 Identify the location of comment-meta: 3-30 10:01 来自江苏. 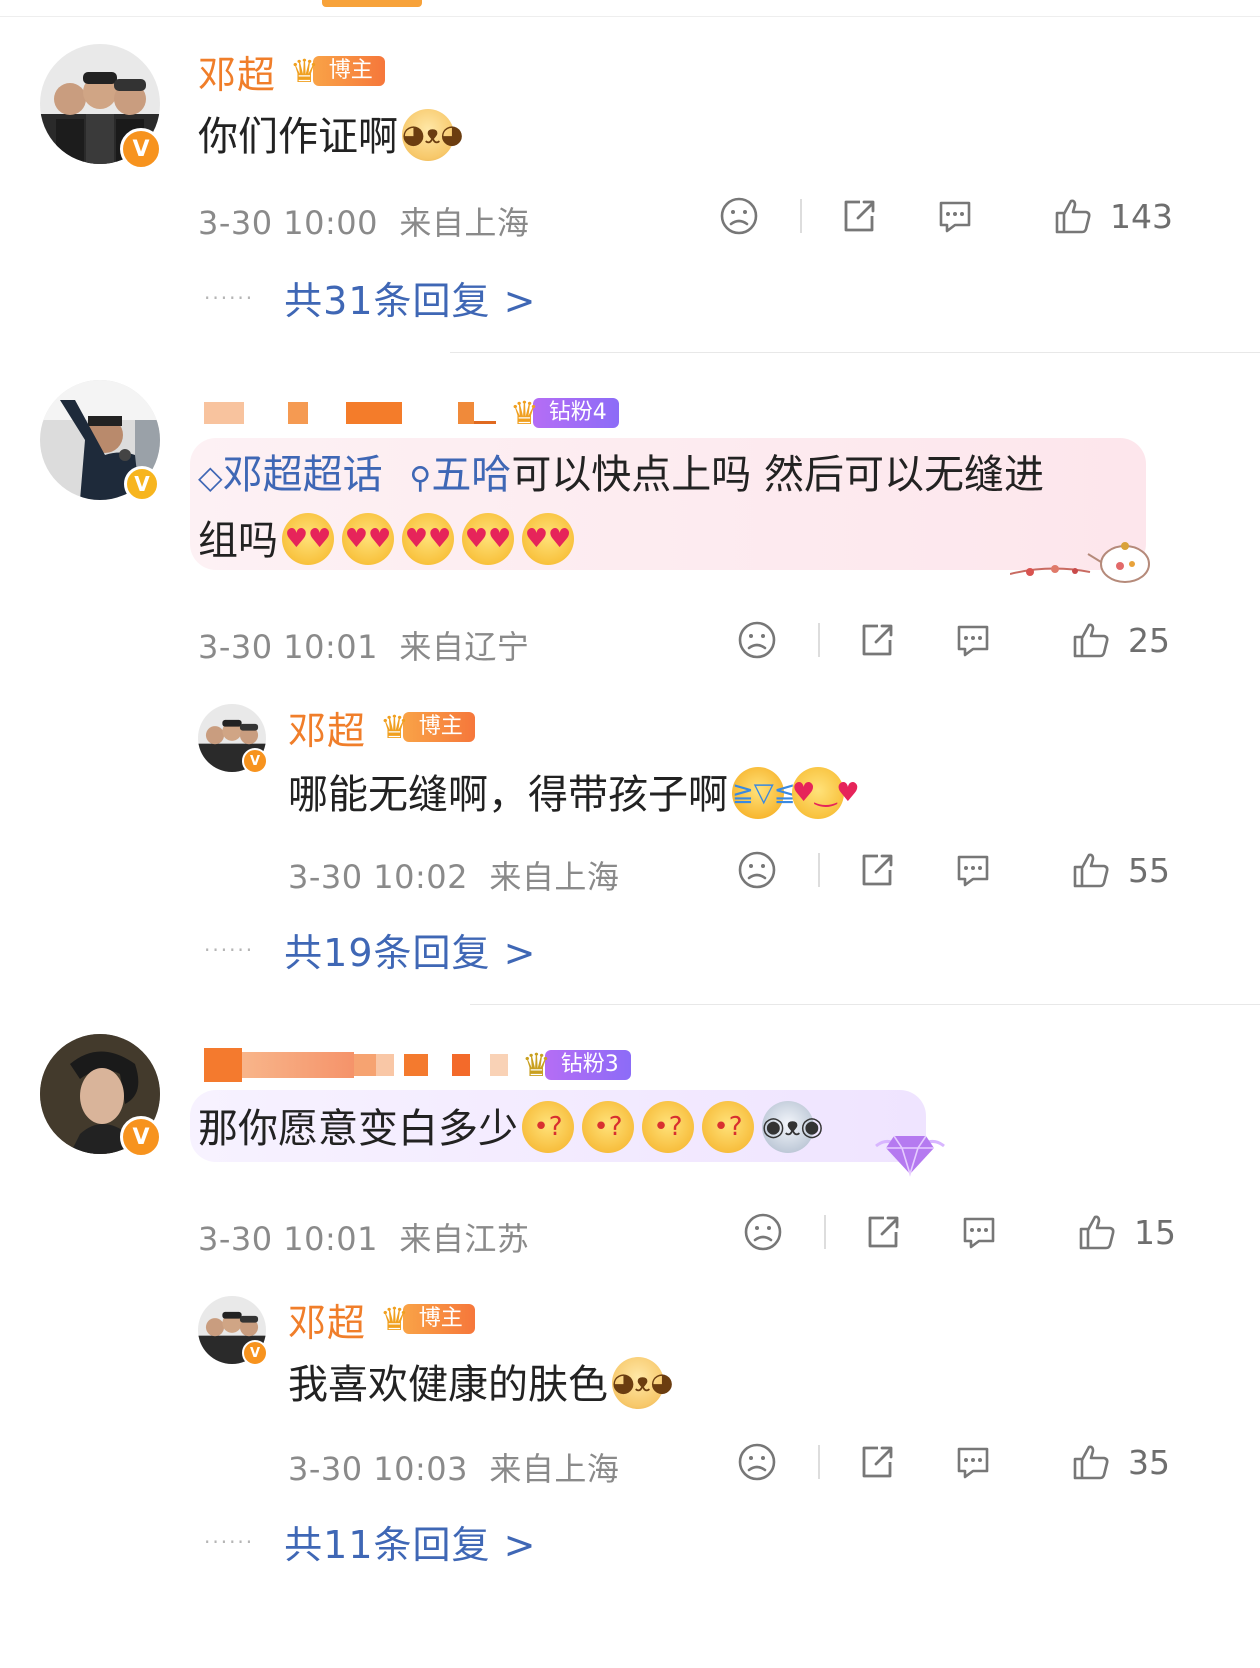
(364, 1239).